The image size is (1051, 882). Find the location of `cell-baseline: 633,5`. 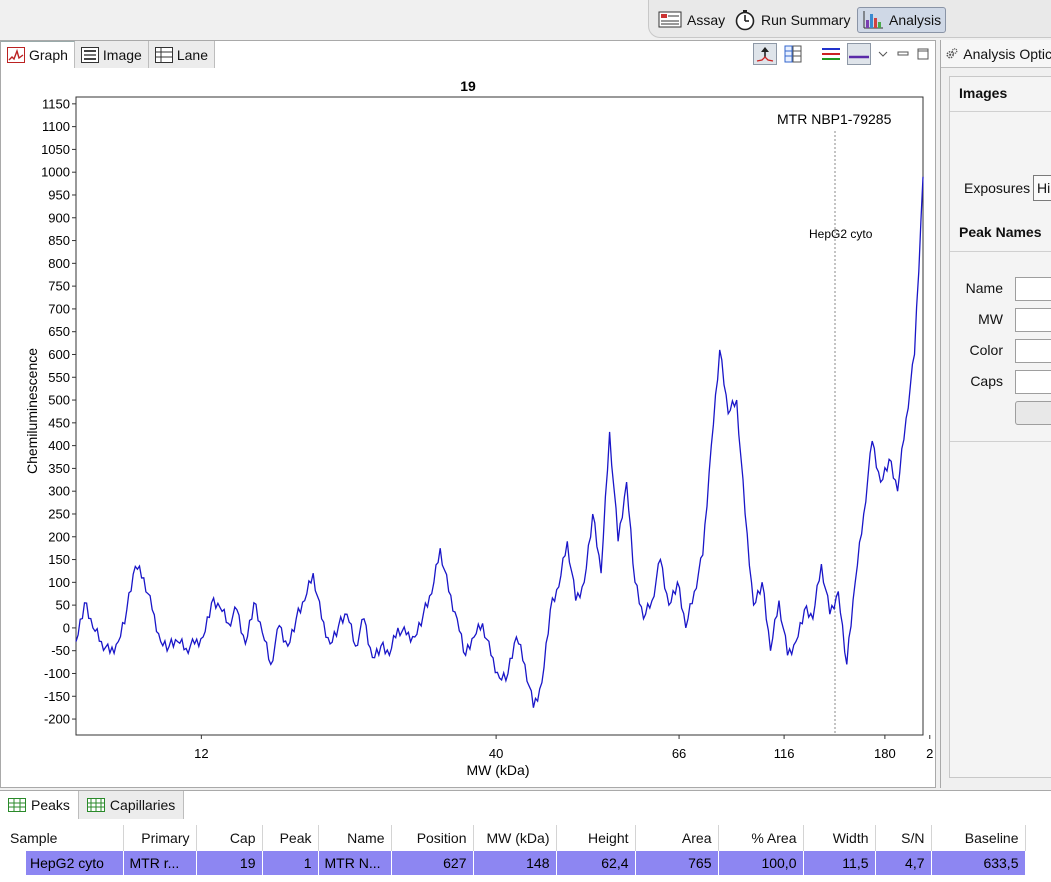

cell-baseline: 633,5 is located at coordinates (978, 863).